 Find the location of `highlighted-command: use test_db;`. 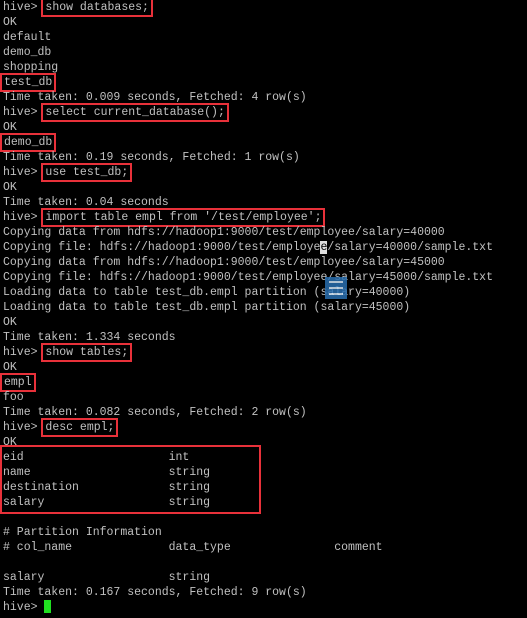

highlighted-command: use test_db; is located at coordinates (87, 172).